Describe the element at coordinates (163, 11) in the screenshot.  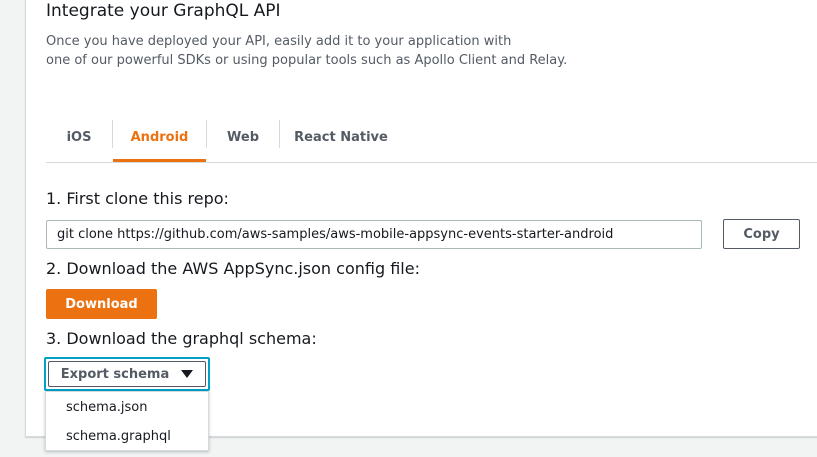
I see `page-title: Integrate your GraphQL API` at that location.